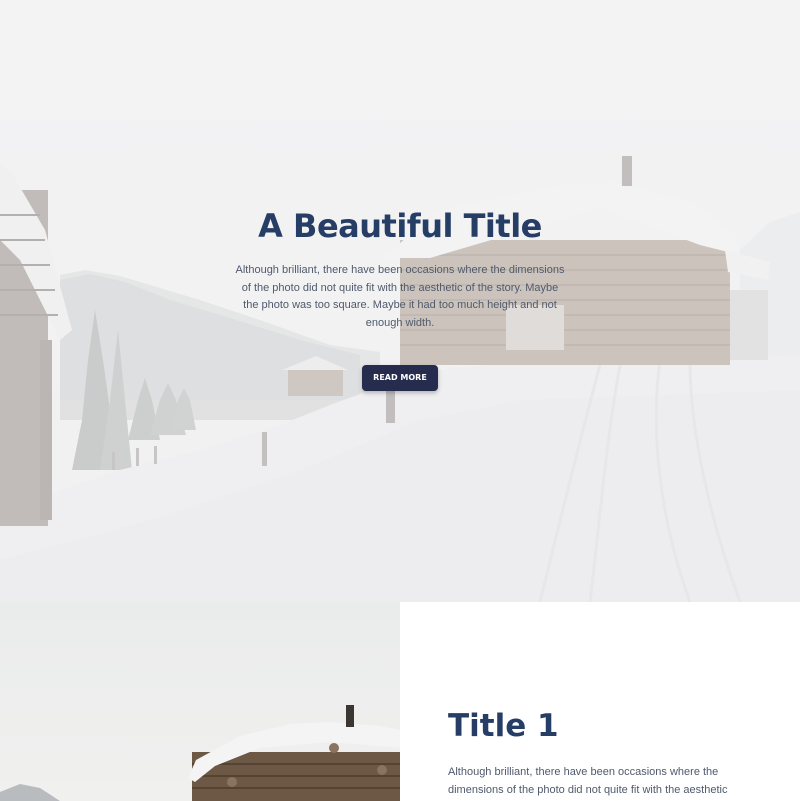 Image resolution: width=800 pixels, height=801 pixels. Describe the element at coordinates (200, 753) in the screenshot. I see `cabin-photo` at that location.